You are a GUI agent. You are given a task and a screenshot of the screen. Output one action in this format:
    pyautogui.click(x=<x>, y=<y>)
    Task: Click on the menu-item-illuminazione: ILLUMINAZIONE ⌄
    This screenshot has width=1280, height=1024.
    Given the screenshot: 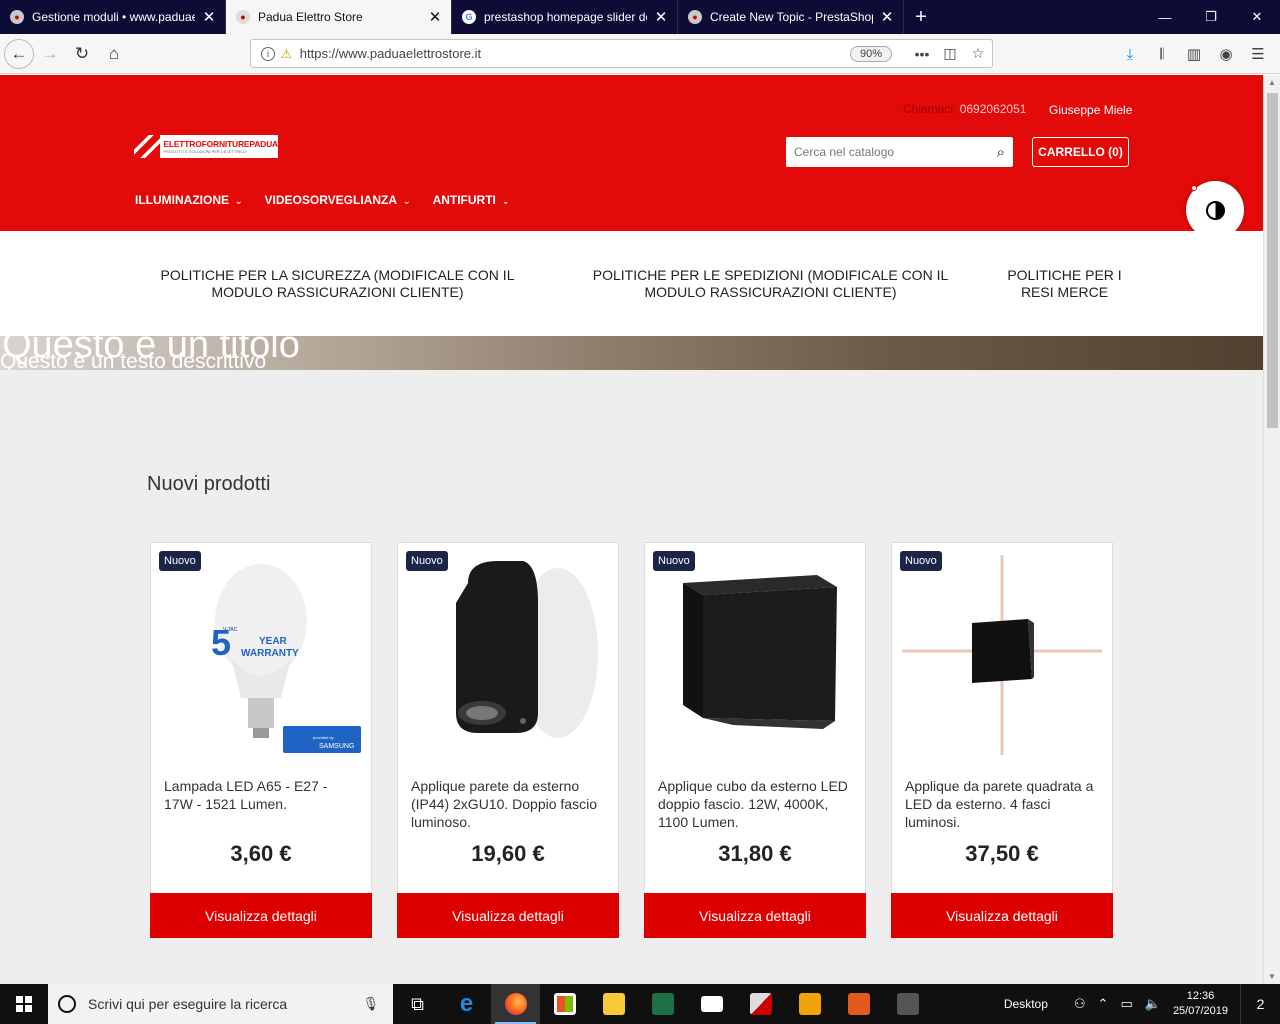 What is the action you would take?
    pyautogui.click(x=189, y=200)
    